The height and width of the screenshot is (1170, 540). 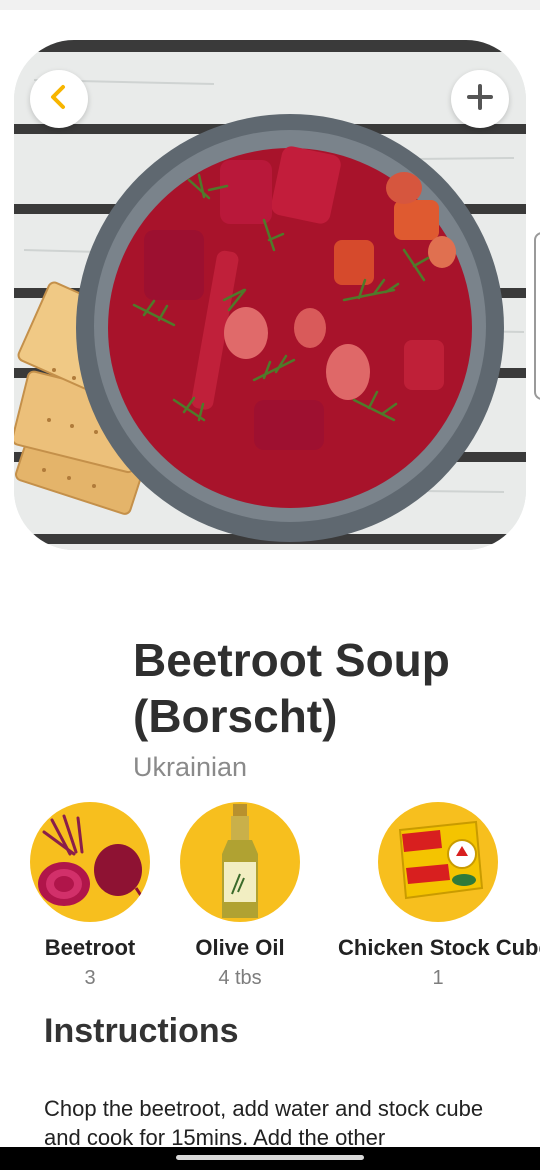 I want to click on ingredient-name: Chicken Stock Cube, so click(x=439, y=947).